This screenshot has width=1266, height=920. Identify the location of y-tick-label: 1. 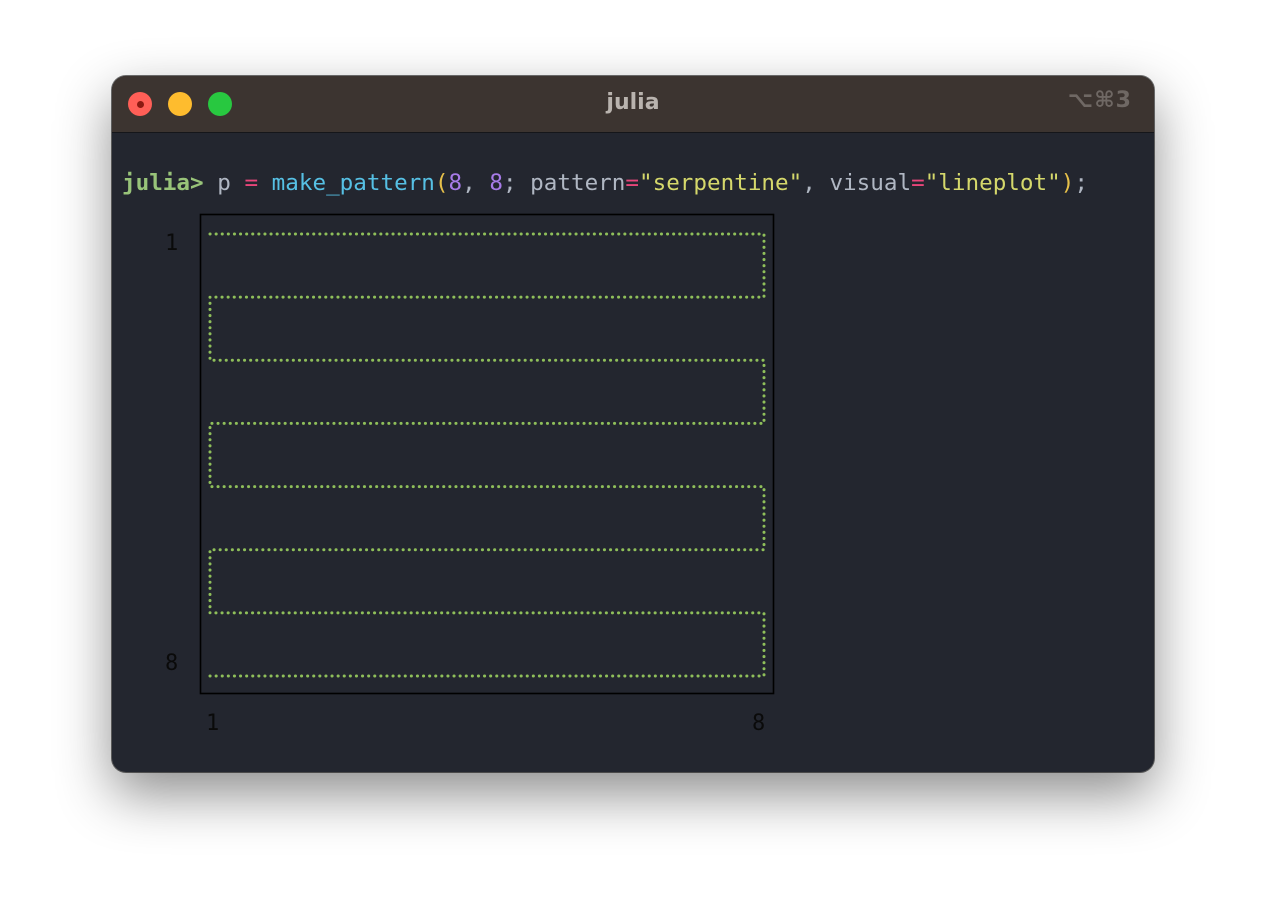
(172, 243).